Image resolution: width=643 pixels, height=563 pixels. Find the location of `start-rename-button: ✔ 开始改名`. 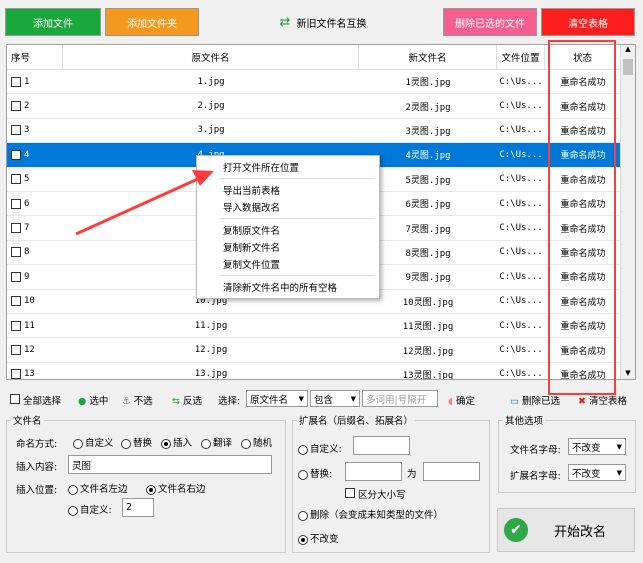

start-rename-button: ✔ 开始改名 is located at coordinates (566, 530).